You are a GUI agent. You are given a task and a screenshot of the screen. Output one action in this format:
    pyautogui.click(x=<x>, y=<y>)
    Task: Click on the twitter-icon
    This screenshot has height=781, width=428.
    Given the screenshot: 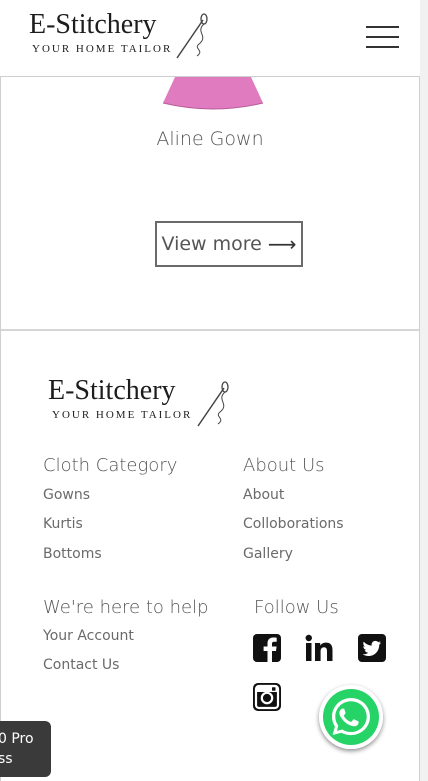 What is the action you would take?
    pyautogui.click(x=372, y=648)
    